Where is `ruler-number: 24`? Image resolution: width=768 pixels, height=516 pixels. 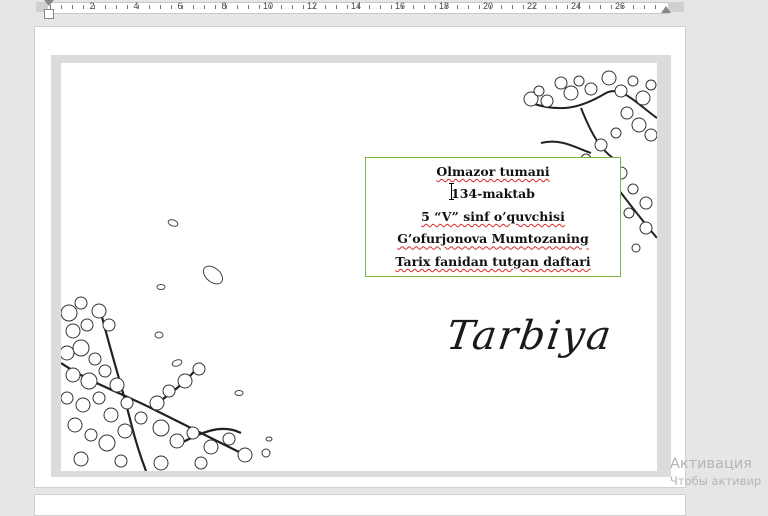
ruler-number: 24 is located at coordinates (576, 6).